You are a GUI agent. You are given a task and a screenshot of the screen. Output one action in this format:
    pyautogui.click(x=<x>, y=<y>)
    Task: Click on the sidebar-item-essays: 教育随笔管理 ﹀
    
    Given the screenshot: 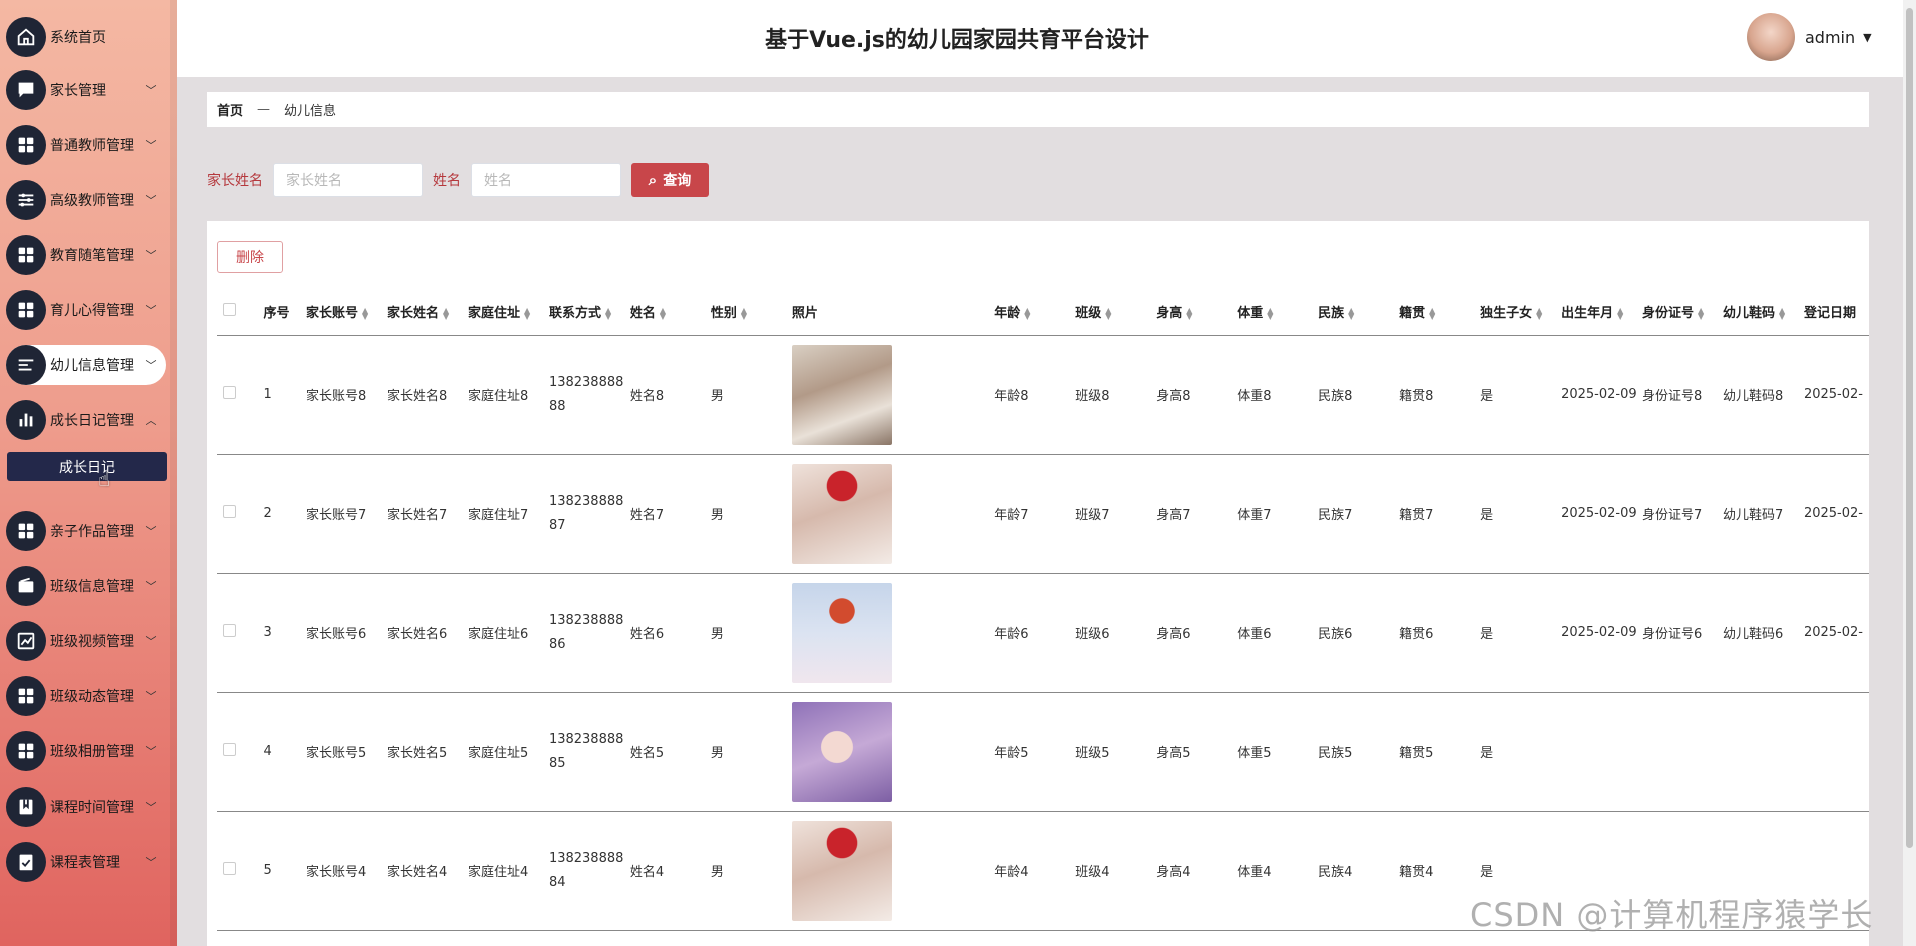 What is the action you would take?
    pyautogui.click(x=86, y=255)
    